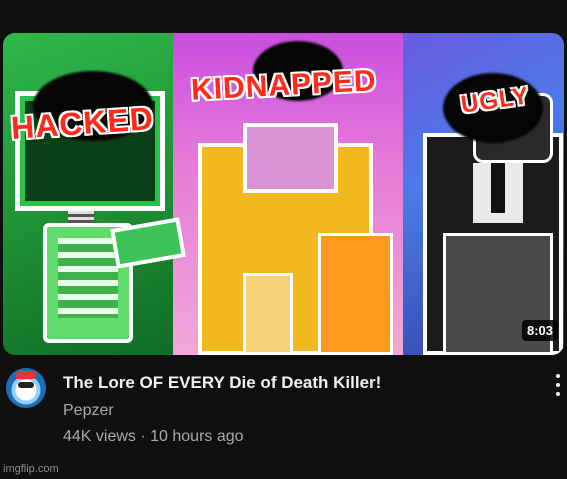 This screenshot has width=567, height=479. I want to click on more-vert-icon, so click(558, 385).